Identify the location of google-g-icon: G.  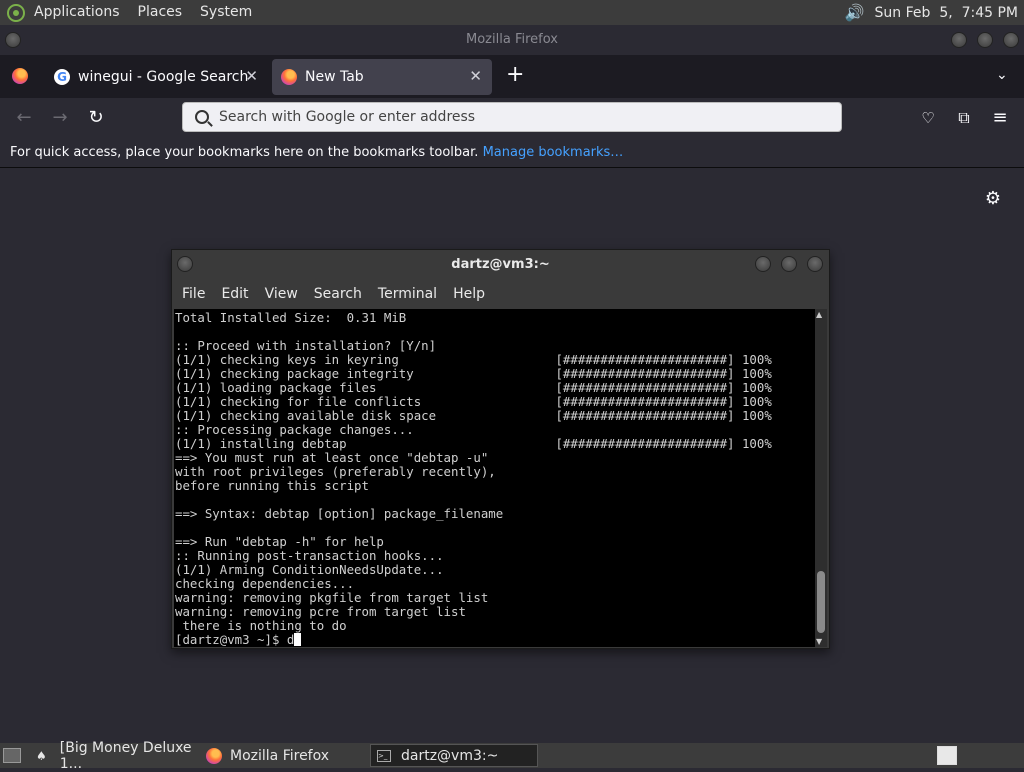
(62, 77).